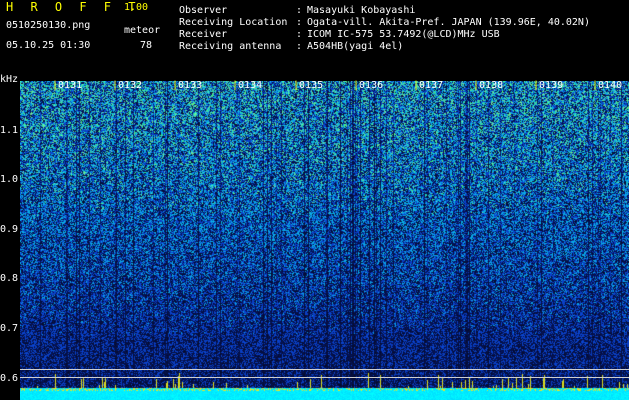 The image size is (629, 400). What do you see at coordinates (9, 278) in the screenshot?
I see `y-tick-label: 0.8` at bounding box center [9, 278].